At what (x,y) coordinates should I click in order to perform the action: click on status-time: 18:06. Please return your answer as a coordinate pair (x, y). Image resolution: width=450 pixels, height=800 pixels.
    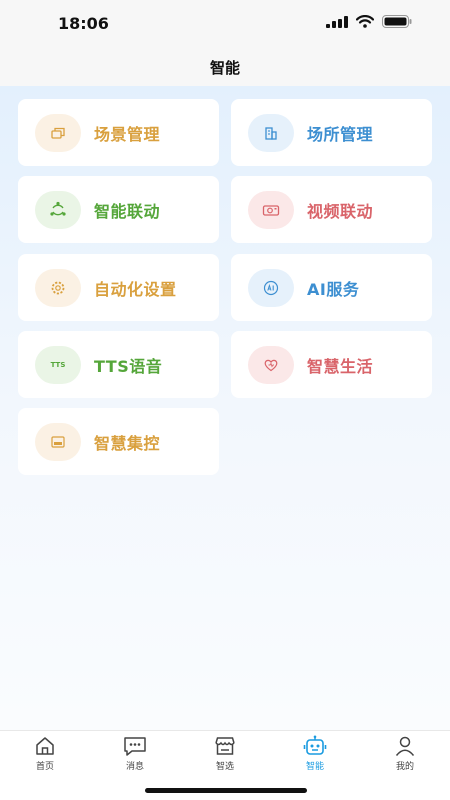
    Looking at the image, I should click on (83, 23).